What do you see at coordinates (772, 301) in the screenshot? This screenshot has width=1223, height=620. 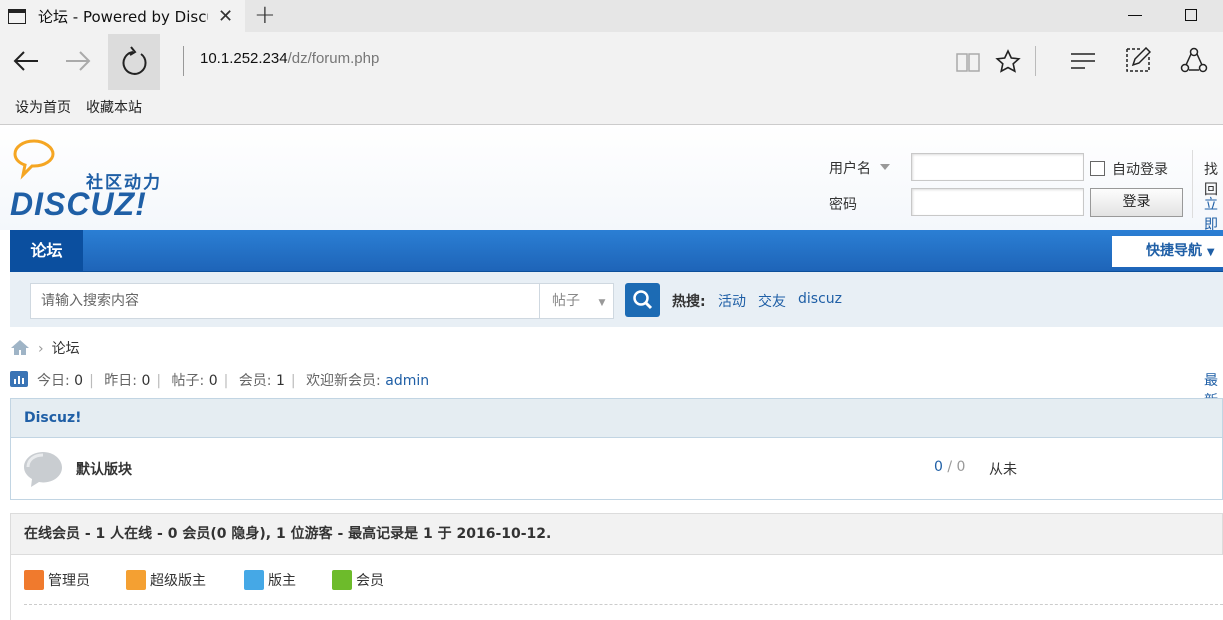 I see `hot-term: 交友` at bounding box center [772, 301].